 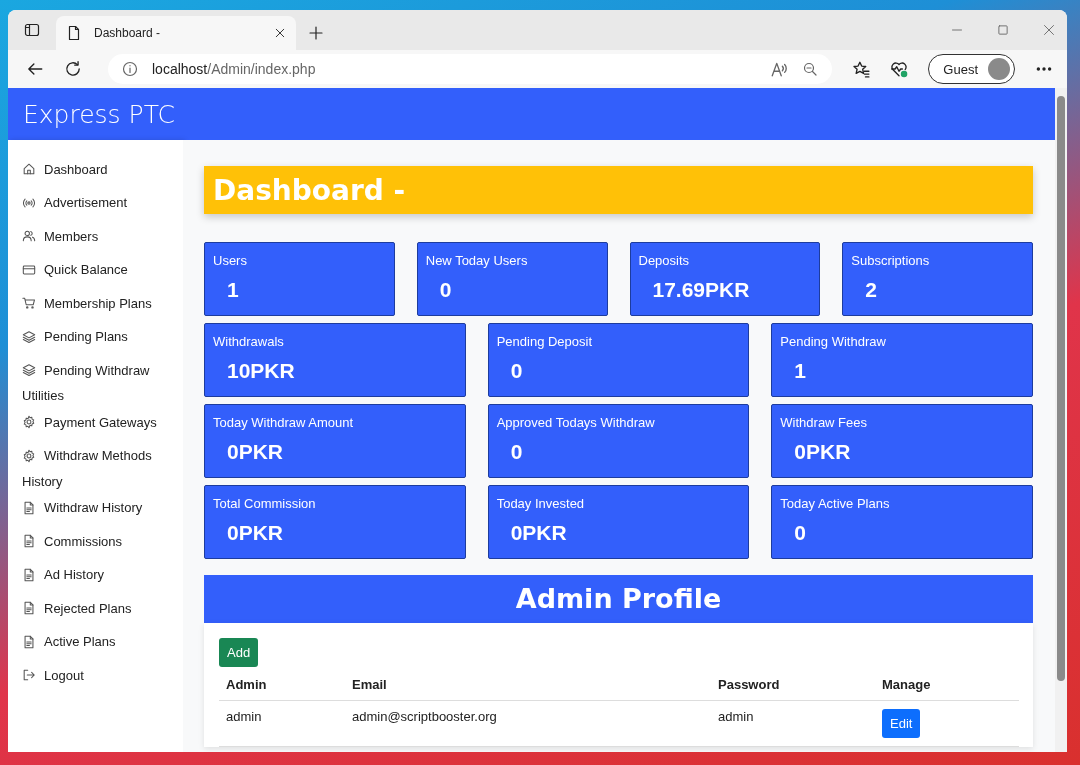 What do you see at coordinates (541, 503) in the screenshot?
I see `stat-label: Today Invested` at bounding box center [541, 503].